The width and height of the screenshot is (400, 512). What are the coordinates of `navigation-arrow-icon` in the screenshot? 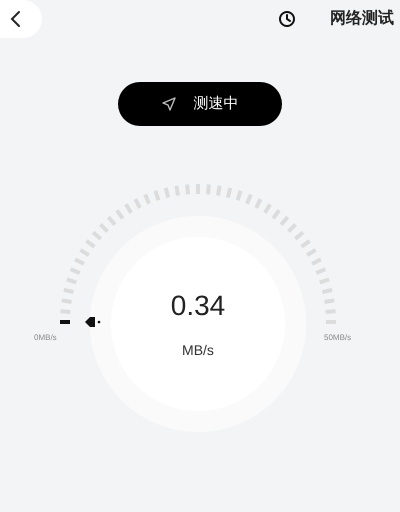 It's located at (169, 104).